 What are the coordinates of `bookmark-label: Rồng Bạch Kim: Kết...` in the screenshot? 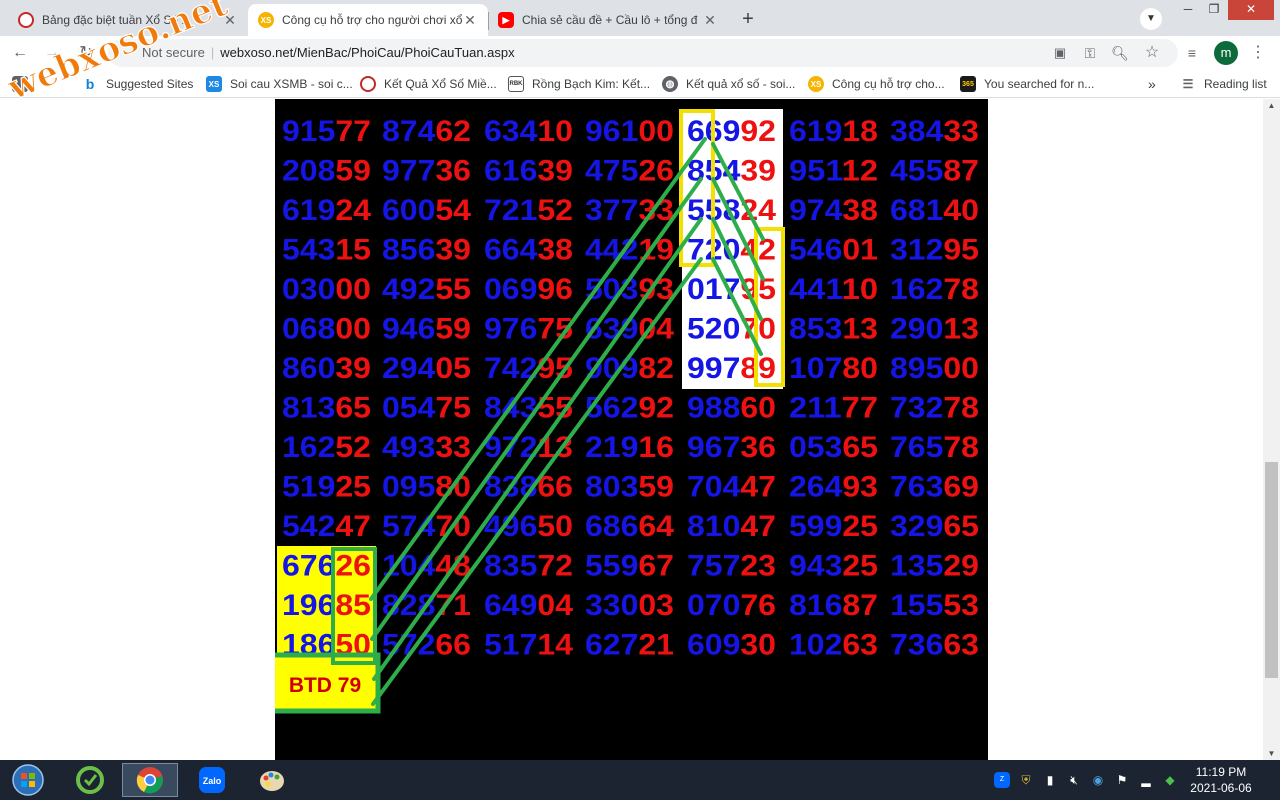 It's located at (591, 84).